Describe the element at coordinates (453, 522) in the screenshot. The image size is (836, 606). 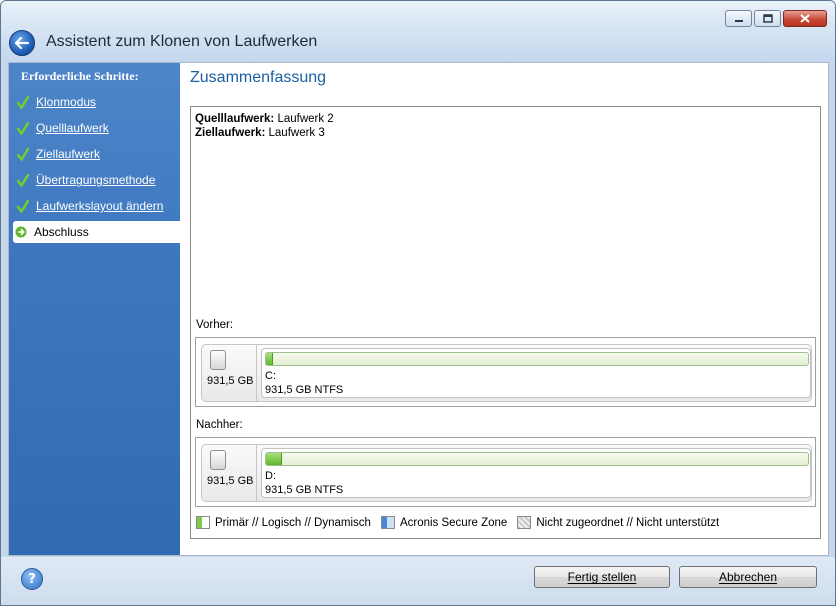
I see `legend-label: Acronis Secure Zone` at that location.